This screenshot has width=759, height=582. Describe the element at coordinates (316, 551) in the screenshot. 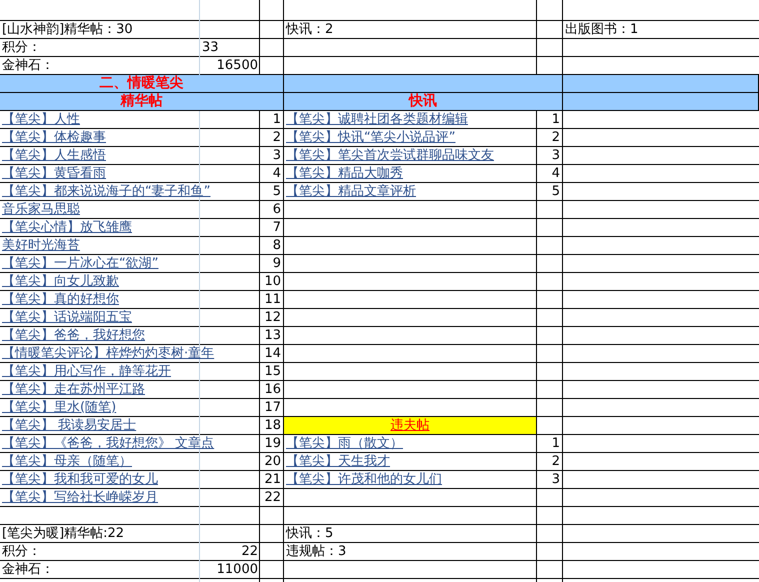

I see `violations-count: 违规帖：3` at that location.